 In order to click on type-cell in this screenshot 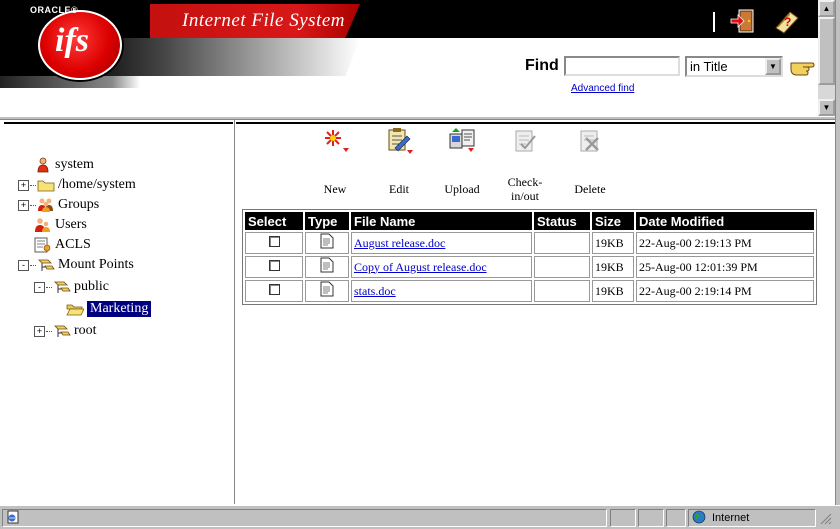, I will do `click(327, 267)`.